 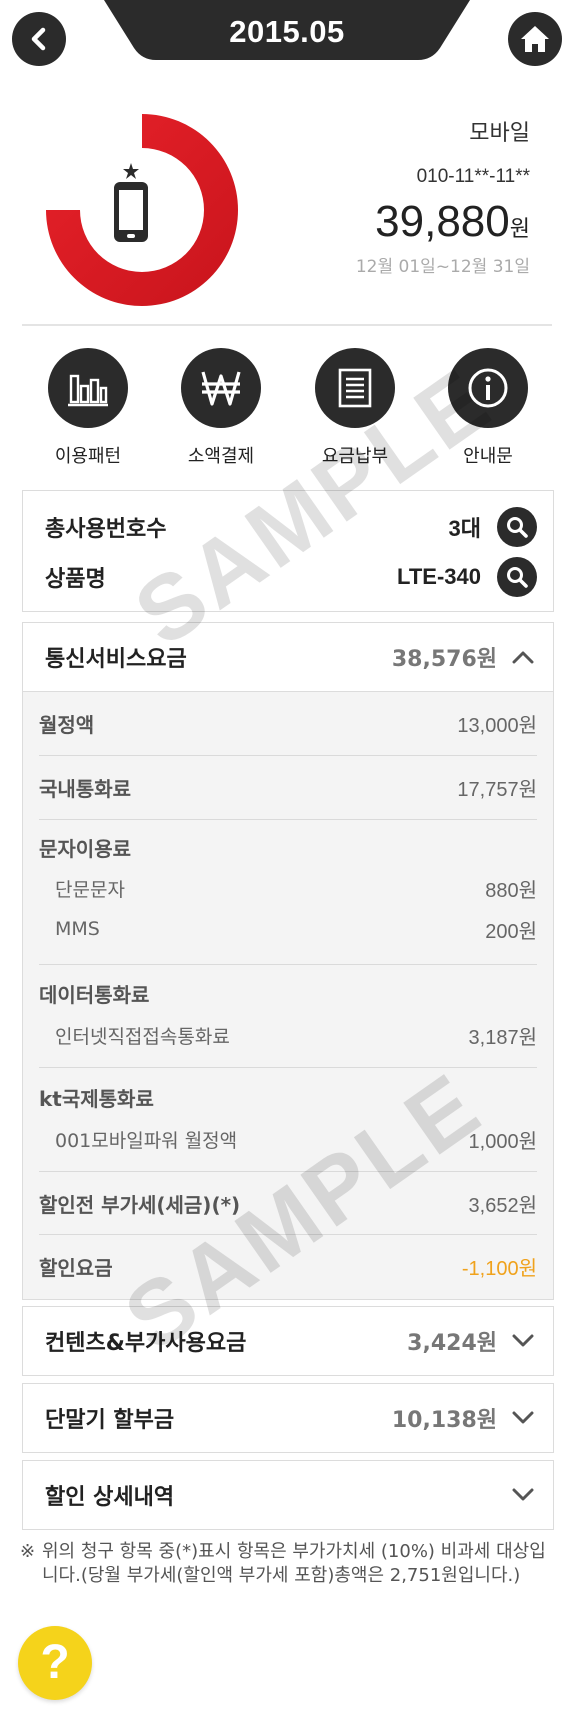 I want to click on bill-period: 12월 01일~12월 31일, so click(x=442, y=267).